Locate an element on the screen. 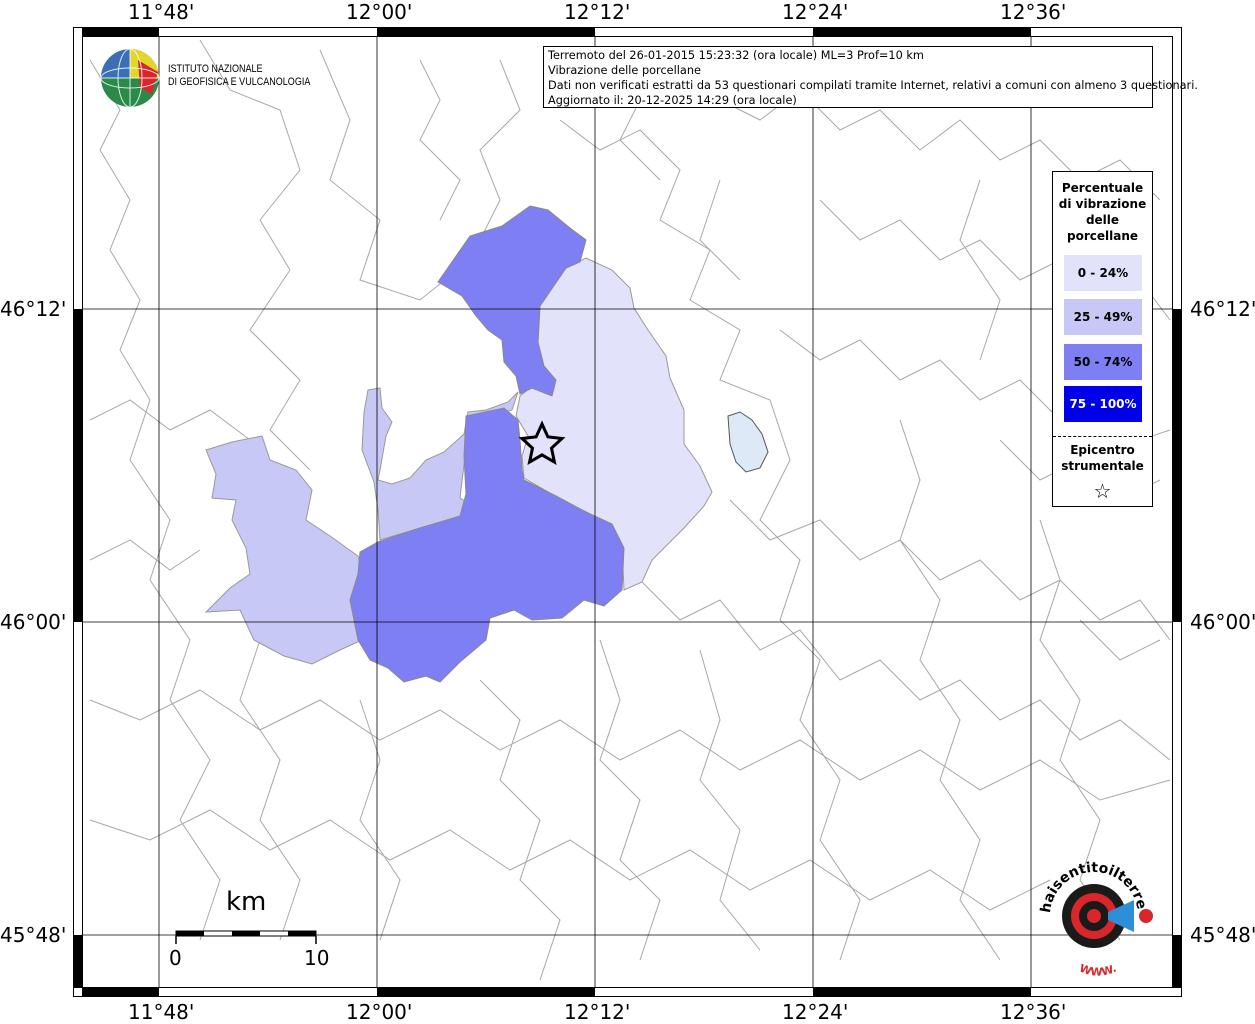  right-label-2: 46°00' is located at coordinates (1222, 622).